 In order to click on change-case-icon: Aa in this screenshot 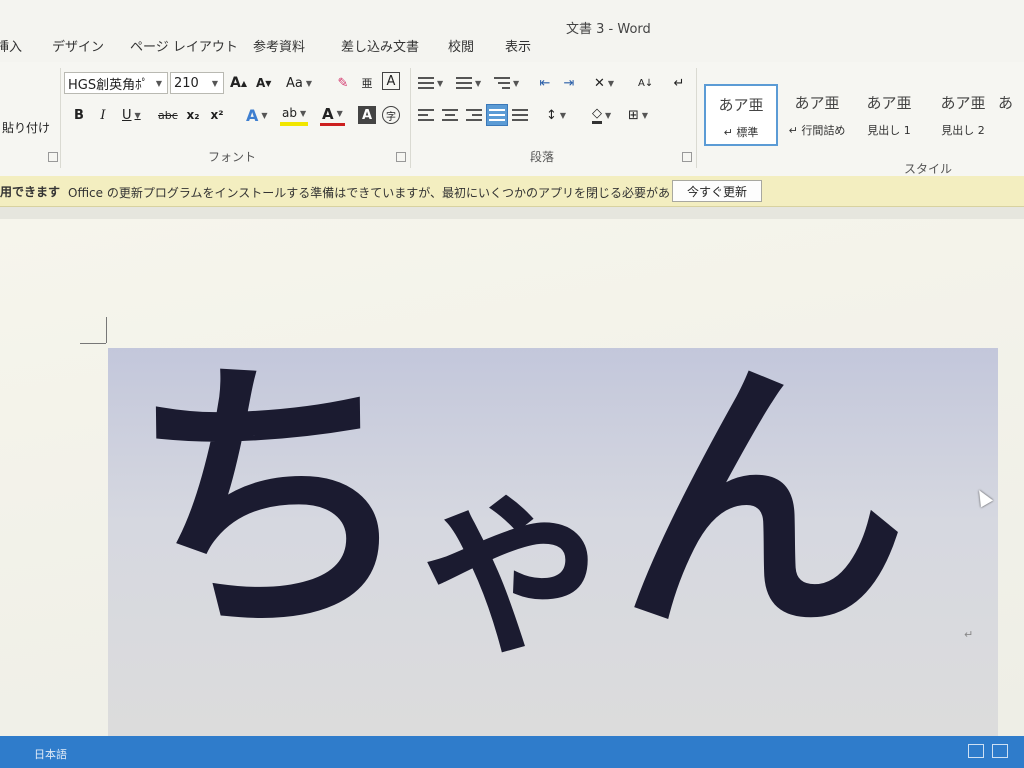, I will do `click(294, 83)`.